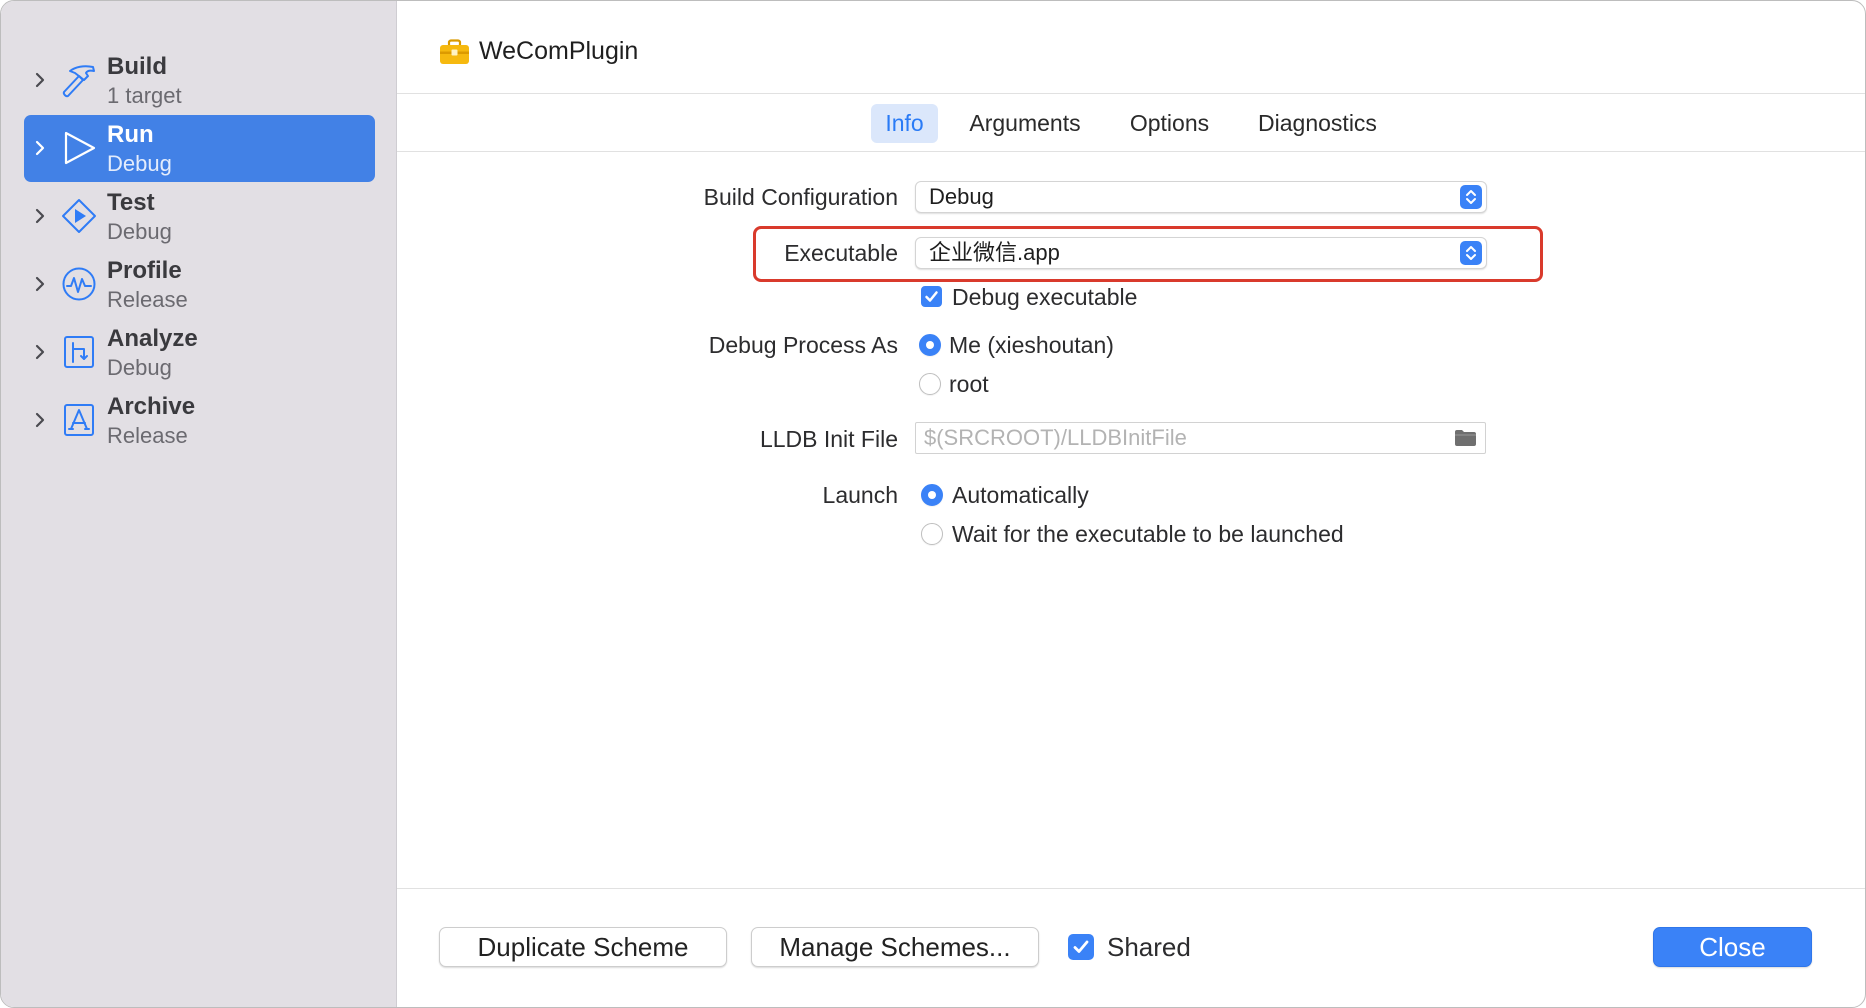 The width and height of the screenshot is (1866, 1008). I want to click on radio-launch-wait, so click(932, 534).